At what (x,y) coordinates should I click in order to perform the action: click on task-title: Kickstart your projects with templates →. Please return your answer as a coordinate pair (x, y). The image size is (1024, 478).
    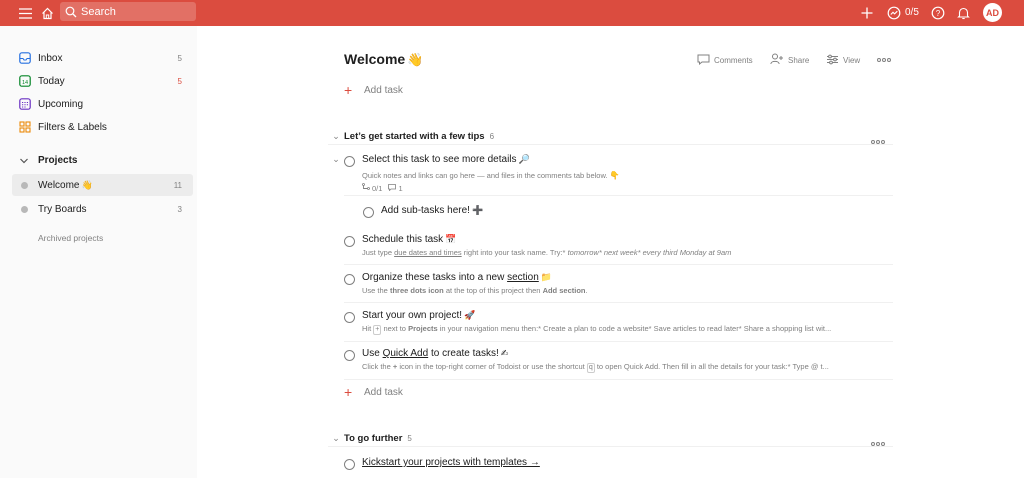
    Looking at the image, I should click on (451, 462).